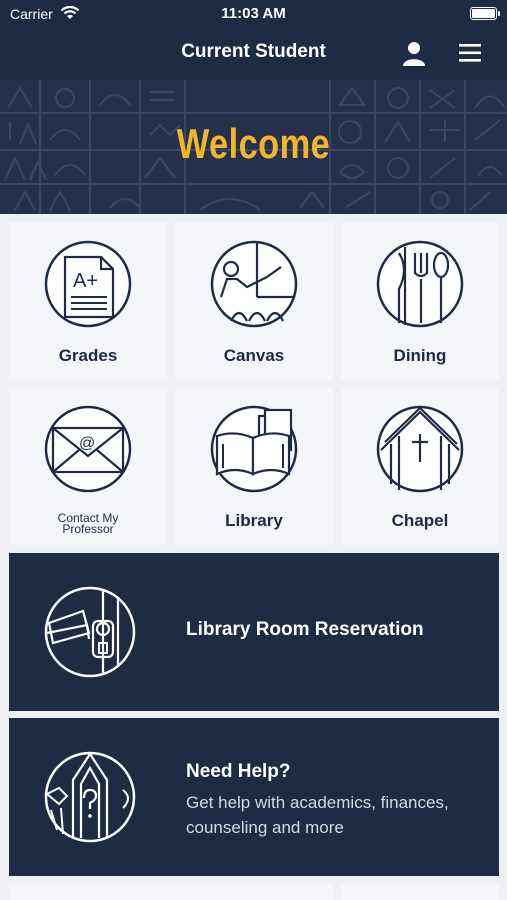 This screenshot has height=900, width=507. What do you see at coordinates (470, 53) in the screenshot?
I see `hamburger-menu-icon` at bounding box center [470, 53].